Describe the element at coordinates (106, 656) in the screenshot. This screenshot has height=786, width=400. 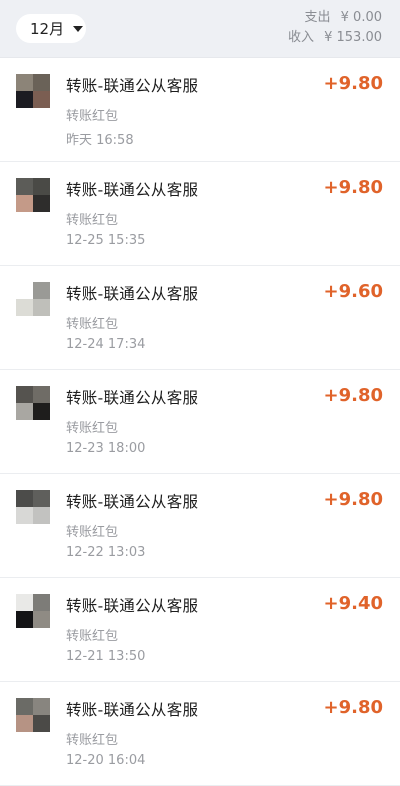
I see `transaction-time: 12-21 13:50` at that location.